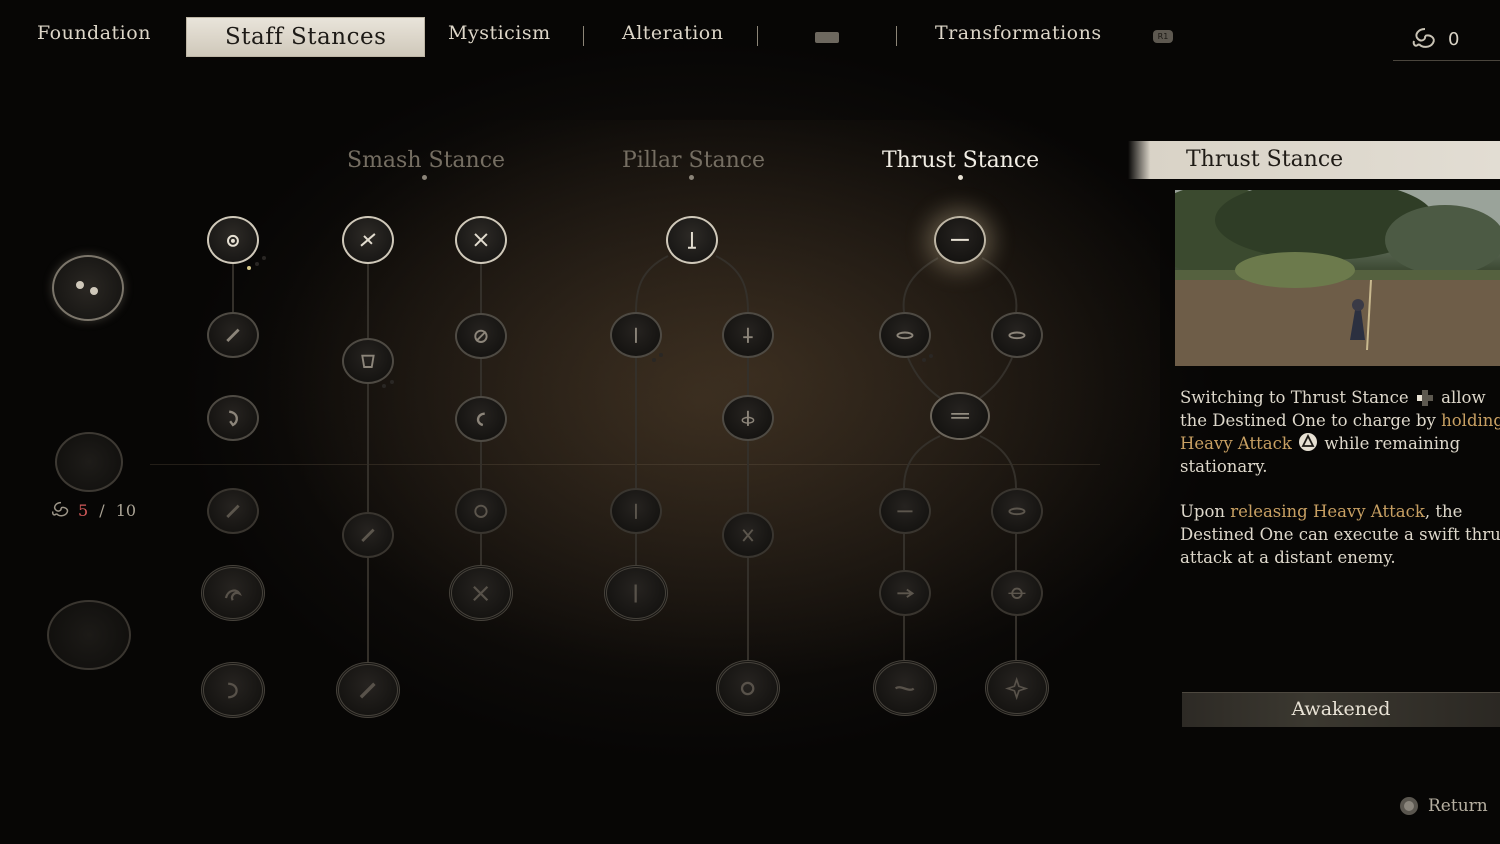 Image resolution: width=1500 pixels, height=844 pixels. Describe the element at coordinates (1203, 511) in the screenshot. I see `desc-text: Upon` at that location.